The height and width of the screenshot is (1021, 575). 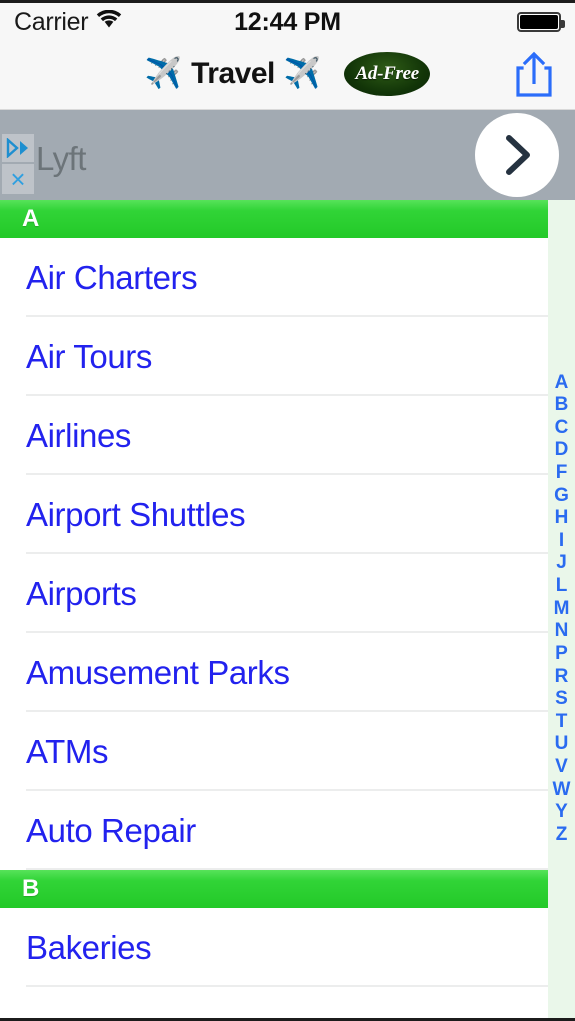 What do you see at coordinates (31, 218) in the screenshot?
I see `section-header-label: A` at bounding box center [31, 218].